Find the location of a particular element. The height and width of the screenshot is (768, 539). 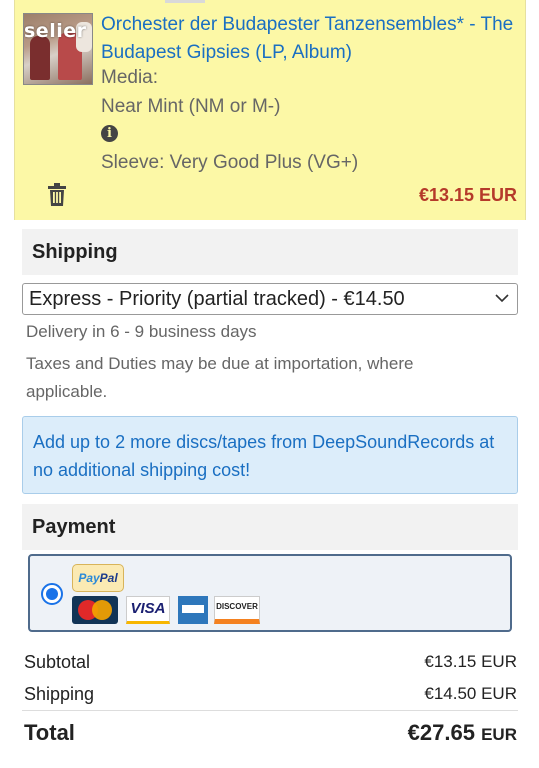

sleeve-condition: Sleeve: Very Good Plus (VG+) is located at coordinates (230, 162).